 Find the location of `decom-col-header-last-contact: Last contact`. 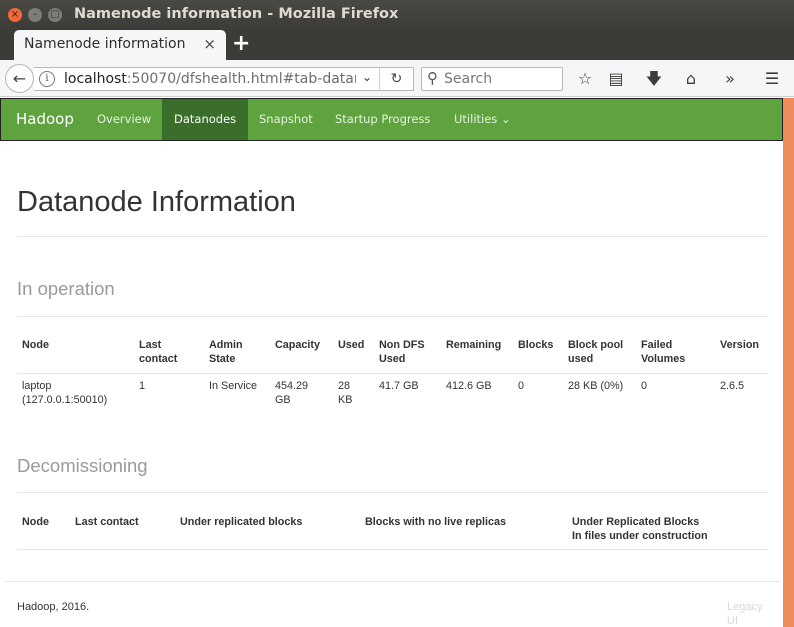

decom-col-header-last-contact: Last contact is located at coordinates (107, 522).